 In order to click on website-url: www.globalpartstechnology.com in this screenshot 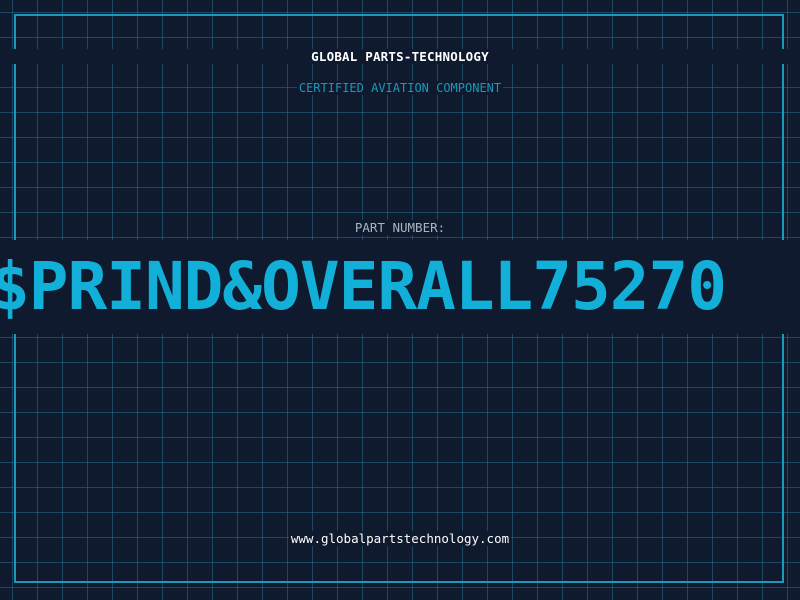, I will do `click(400, 538)`.